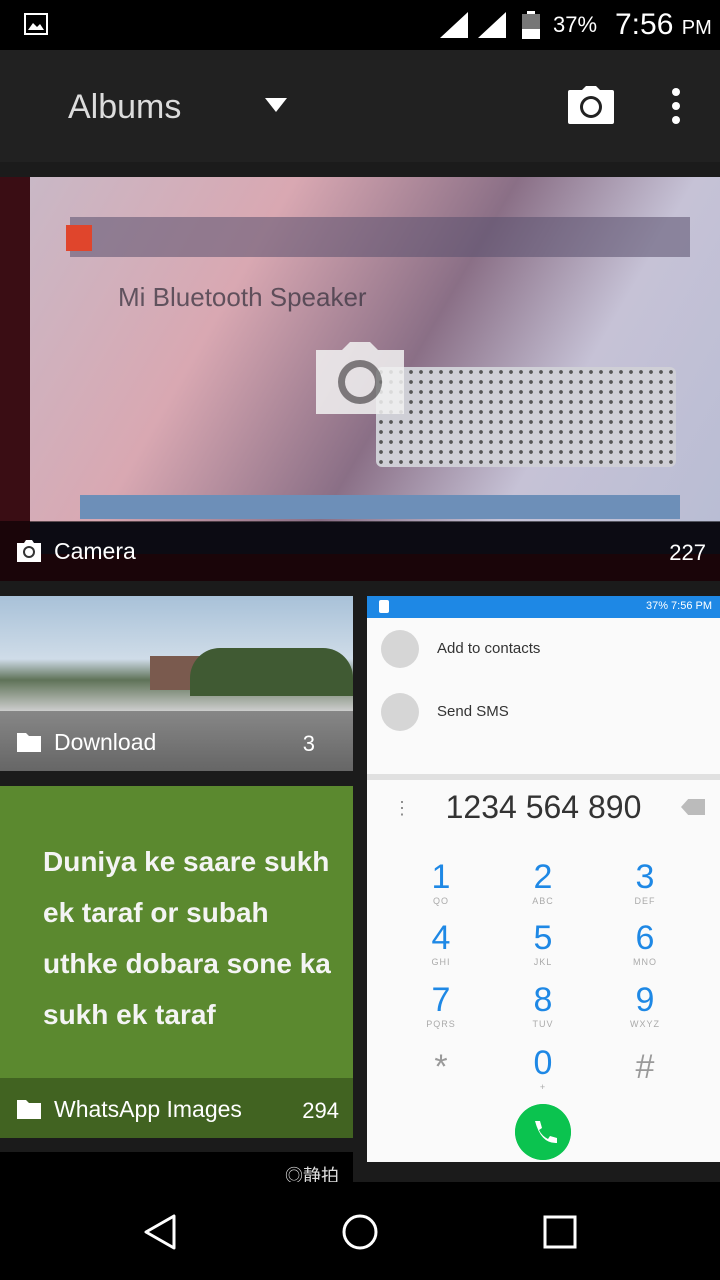  Describe the element at coordinates (663, 24) in the screenshot. I see `status-clock: 7:56 PM` at that location.